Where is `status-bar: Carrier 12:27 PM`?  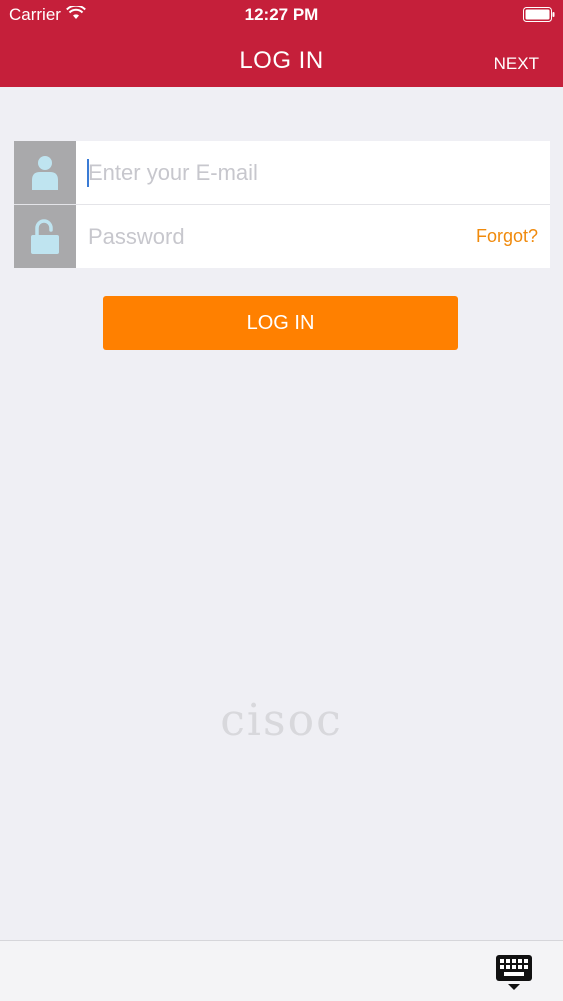
status-bar: Carrier 12:27 PM is located at coordinates (281, 15).